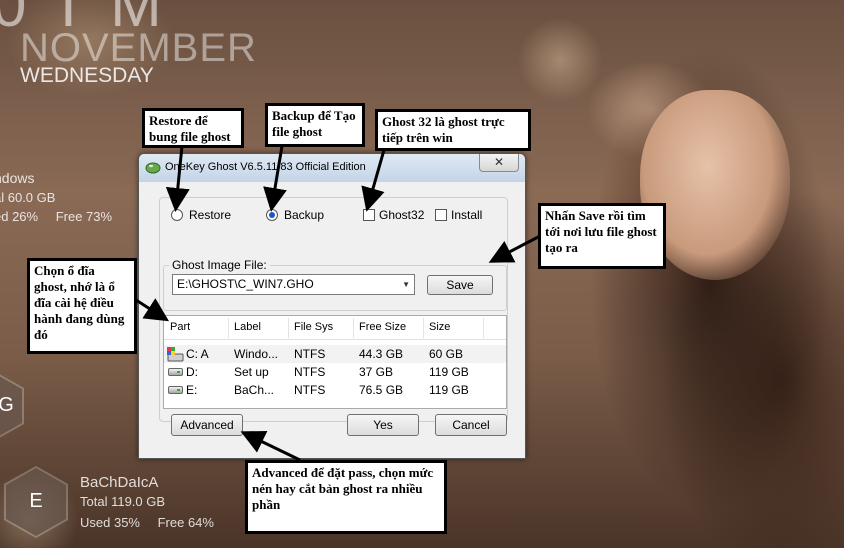 The height and width of the screenshot is (548, 844). Describe the element at coordinates (514, 248) in the screenshot. I see `arrow-save` at that location.